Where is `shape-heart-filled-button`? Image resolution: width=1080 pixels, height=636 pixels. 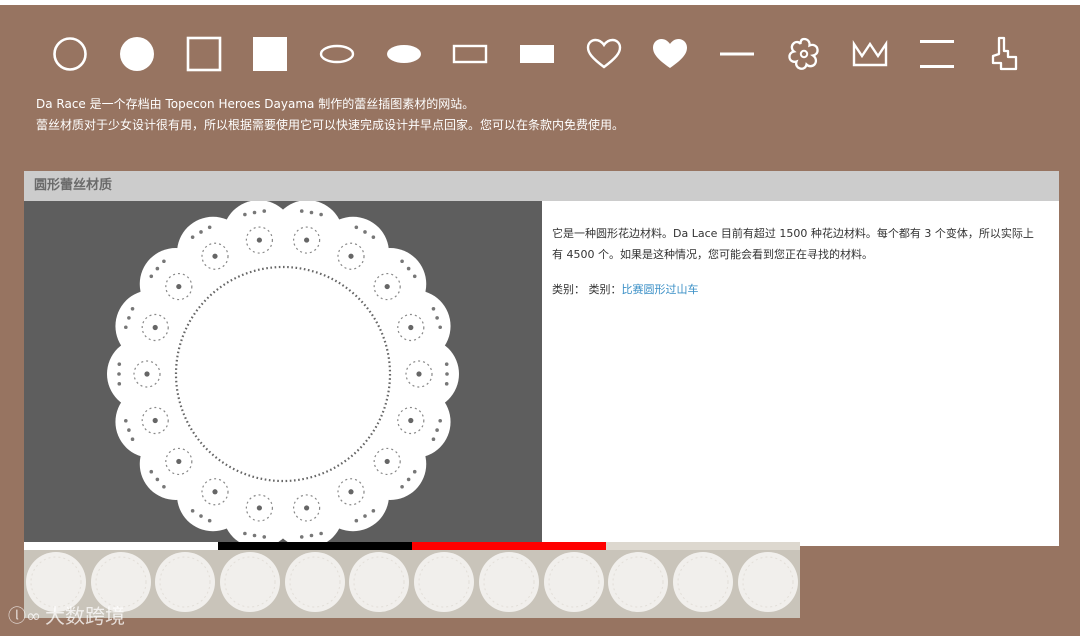
shape-heart-filled-button is located at coordinates (670, 54).